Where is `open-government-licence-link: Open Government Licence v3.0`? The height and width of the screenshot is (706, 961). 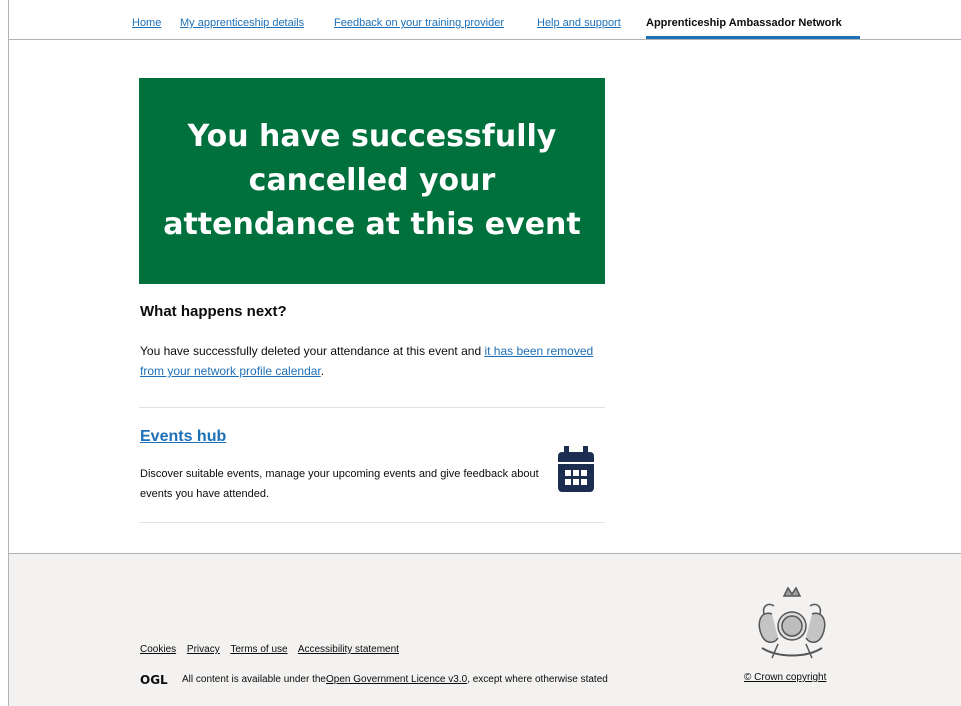 open-government-licence-link: Open Government Licence v3.0 is located at coordinates (396, 679).